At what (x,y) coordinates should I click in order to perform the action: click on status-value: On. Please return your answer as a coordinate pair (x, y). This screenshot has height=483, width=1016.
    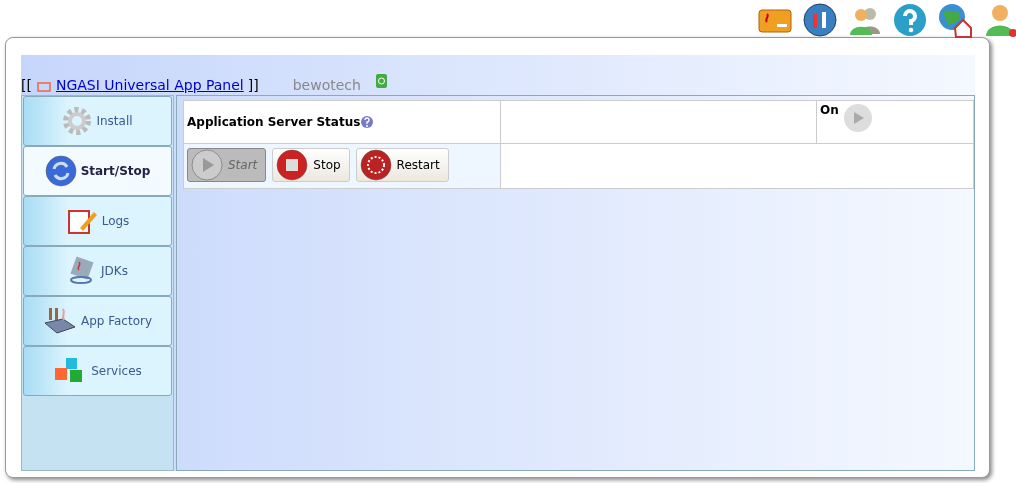
    Looking at the image, I should click on (829, 110).